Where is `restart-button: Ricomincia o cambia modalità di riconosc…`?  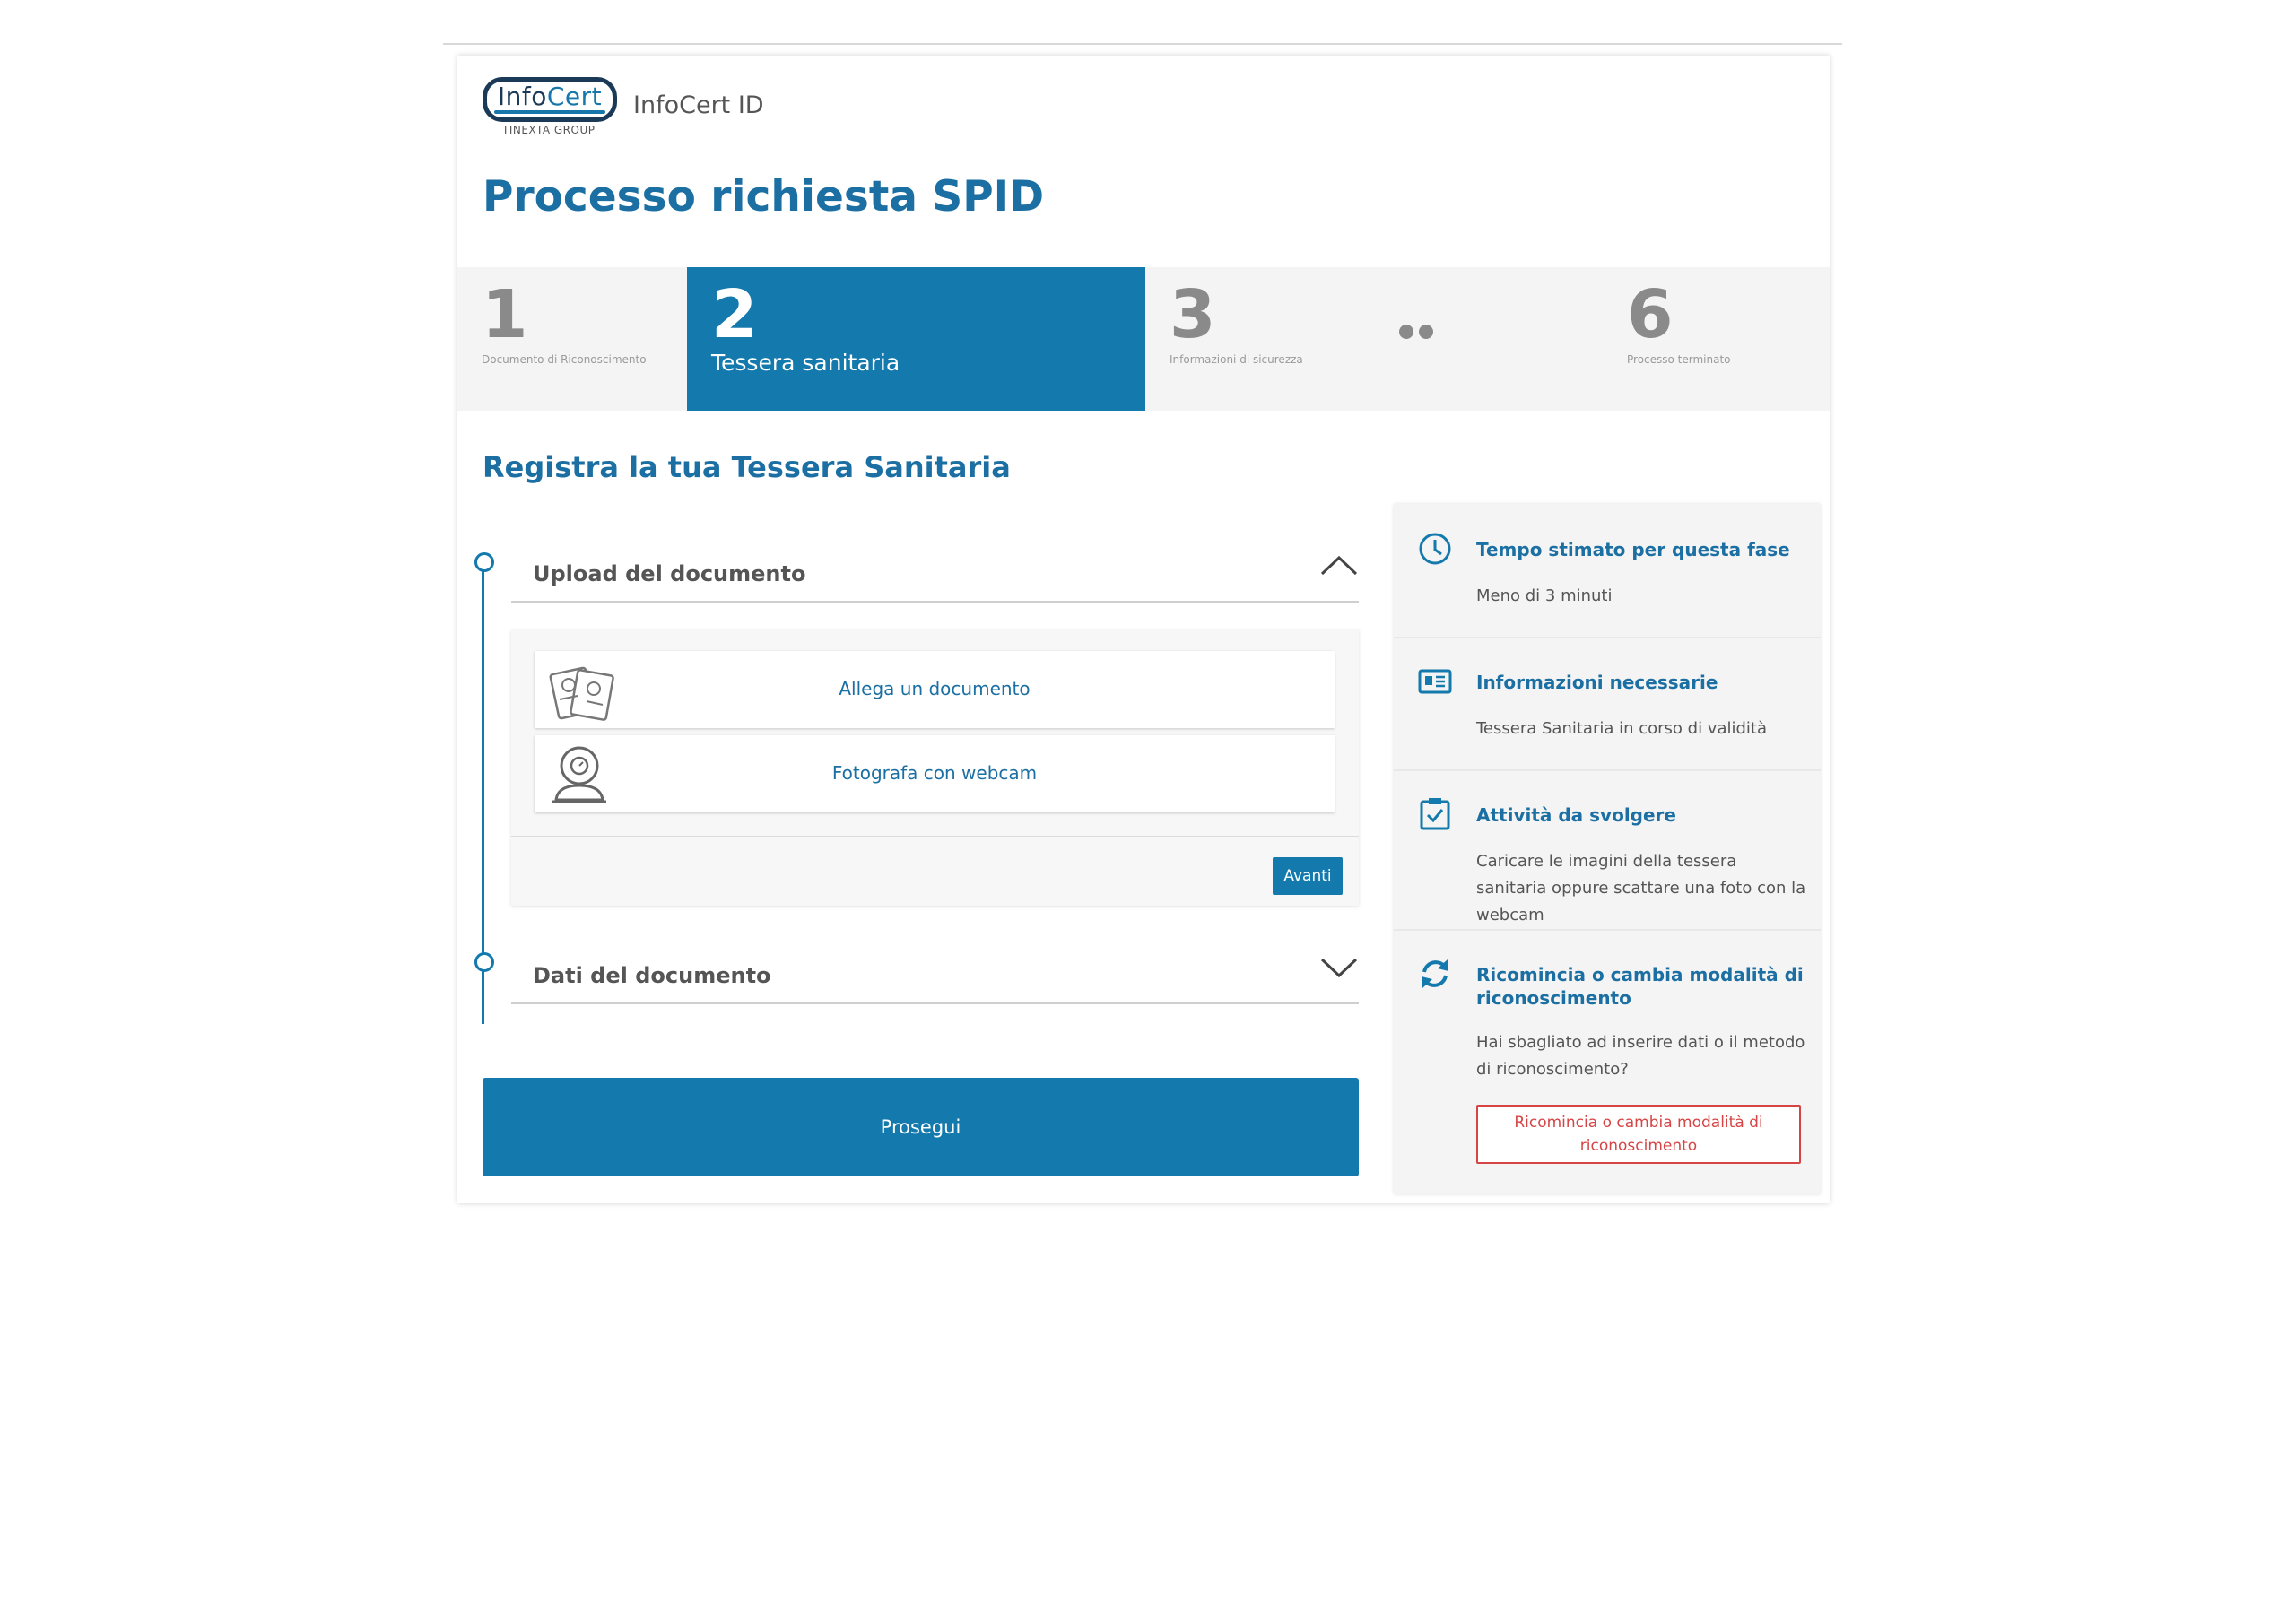
restart-button: Ricomincia o cambia modalità di riconosc… is located at coordinates (1638, 1134).